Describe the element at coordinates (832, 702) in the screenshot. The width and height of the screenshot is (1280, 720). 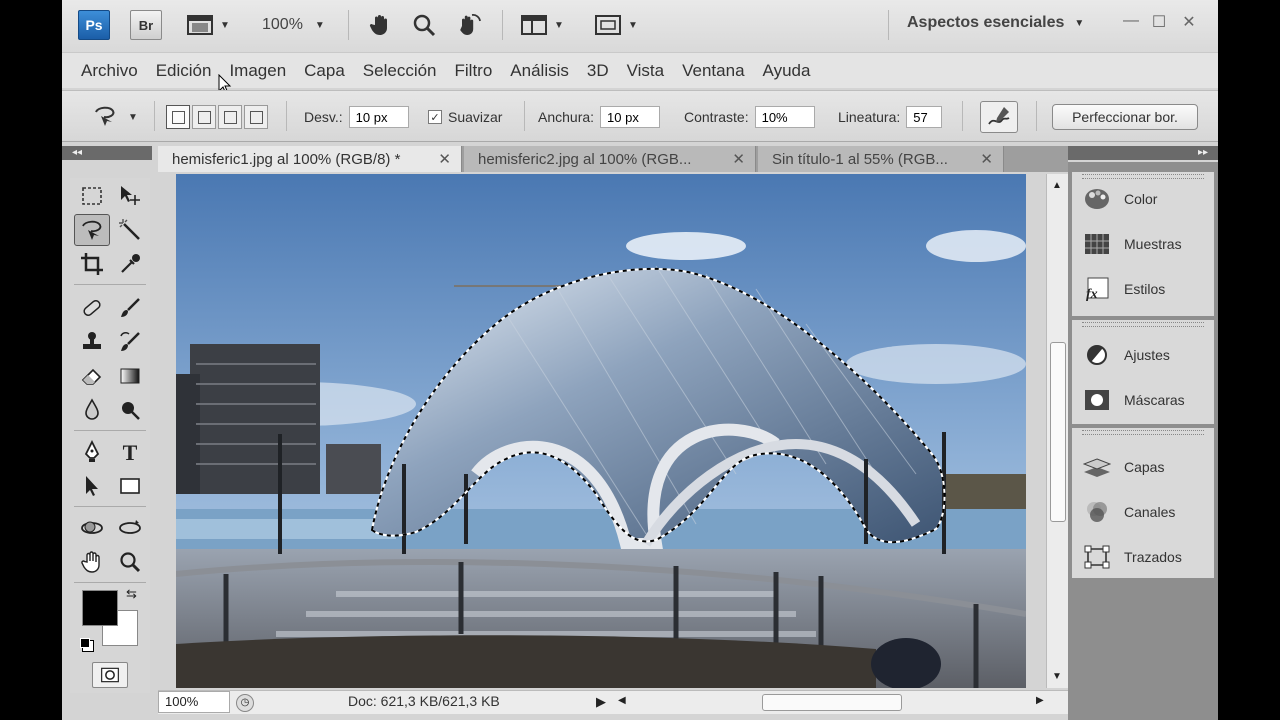
I see `horizontal-scrollbar-thumb` at that location.